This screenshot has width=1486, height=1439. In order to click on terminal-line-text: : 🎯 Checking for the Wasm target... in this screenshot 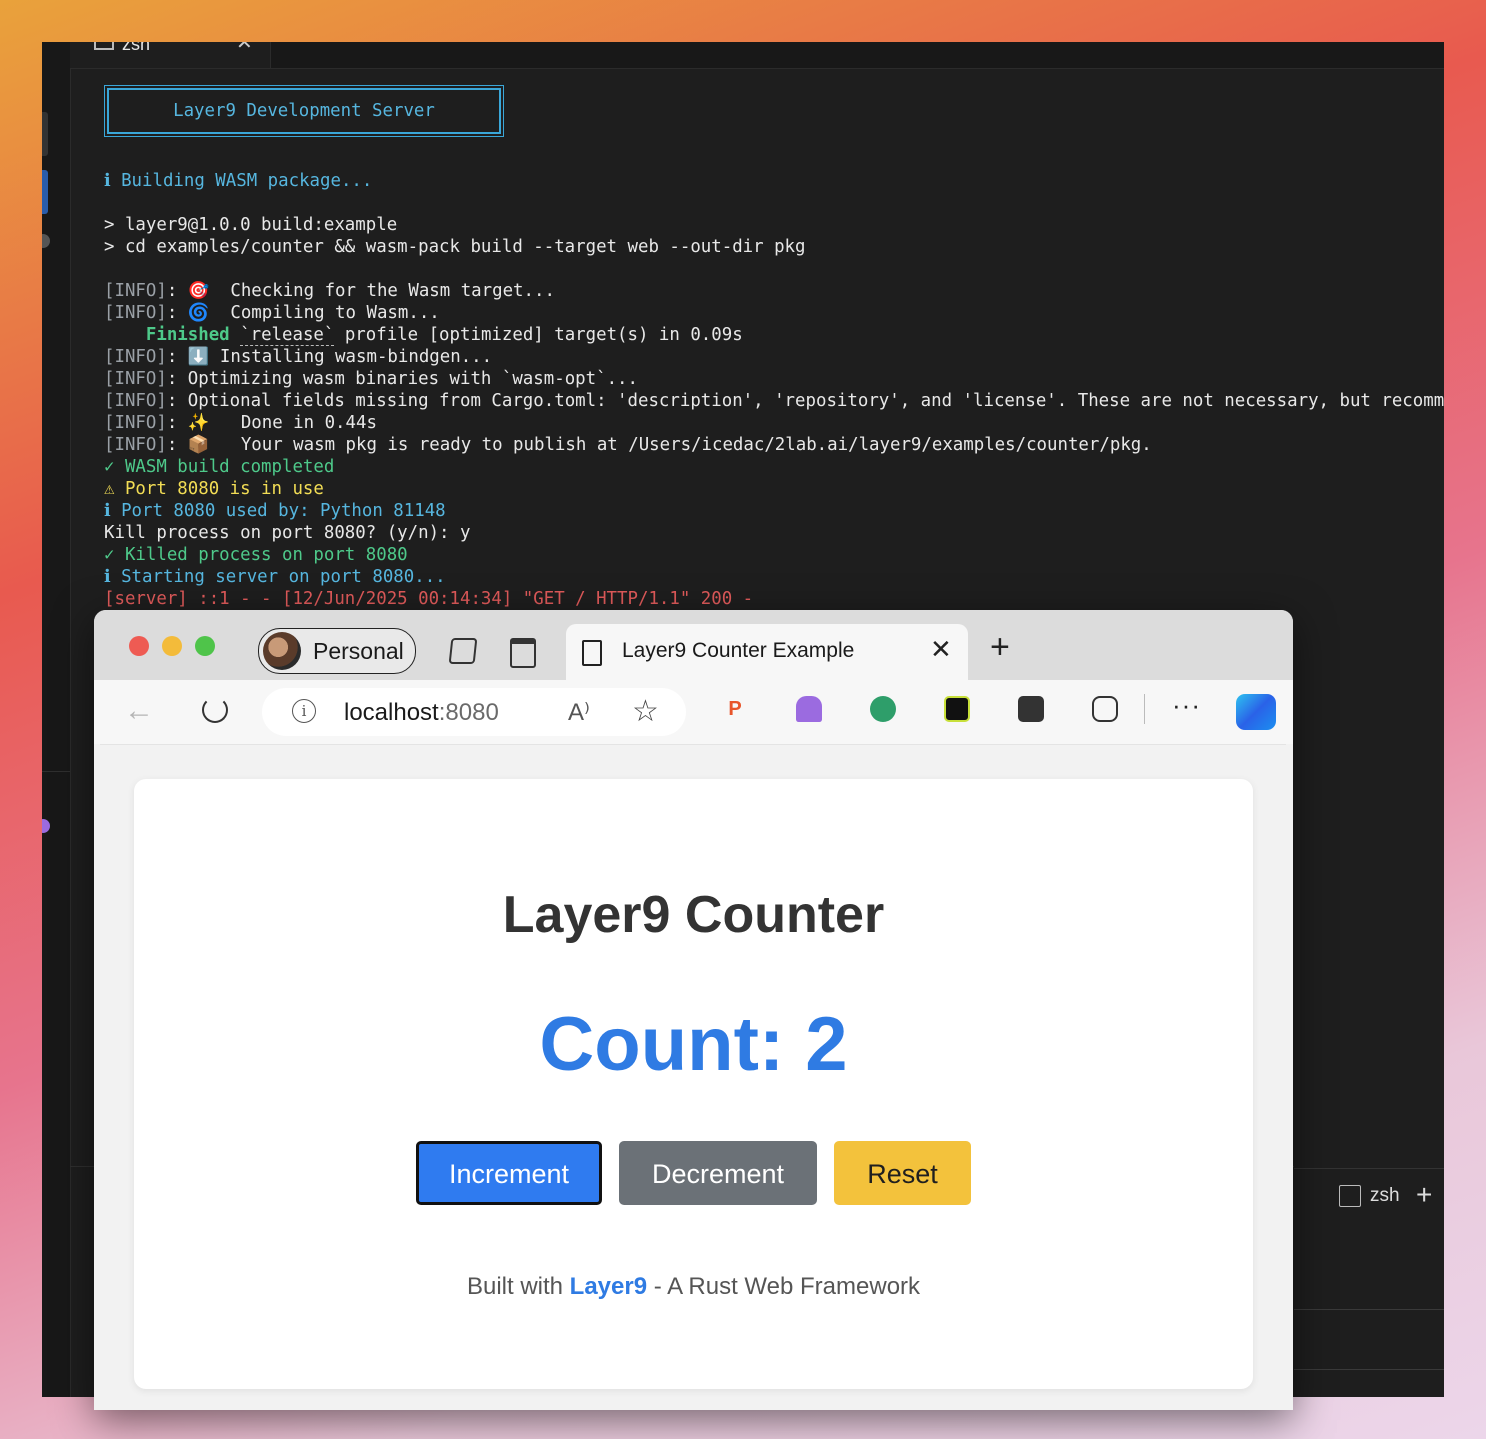, I will do `click(360, 291)`.